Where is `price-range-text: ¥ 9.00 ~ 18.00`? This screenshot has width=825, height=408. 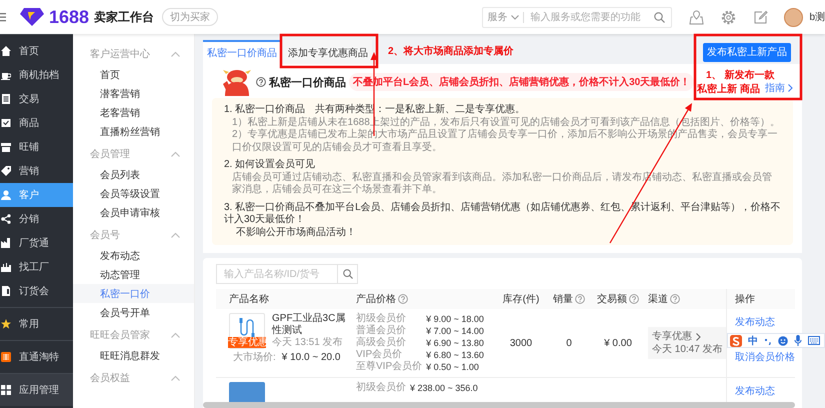
price-range-text: ¥ 9.00 ~ 18.00 is located at coordinates (455, 319).